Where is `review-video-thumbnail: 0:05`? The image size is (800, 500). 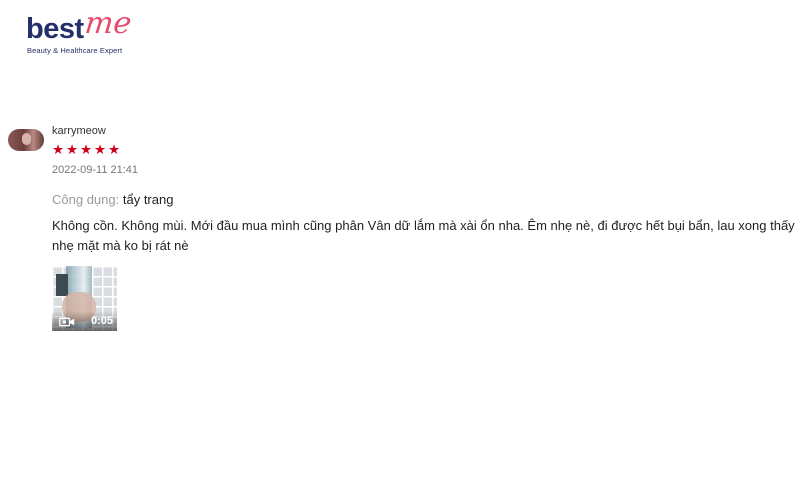 review-video-thumbnail: 0:05 is located at coordinates (84, 298).